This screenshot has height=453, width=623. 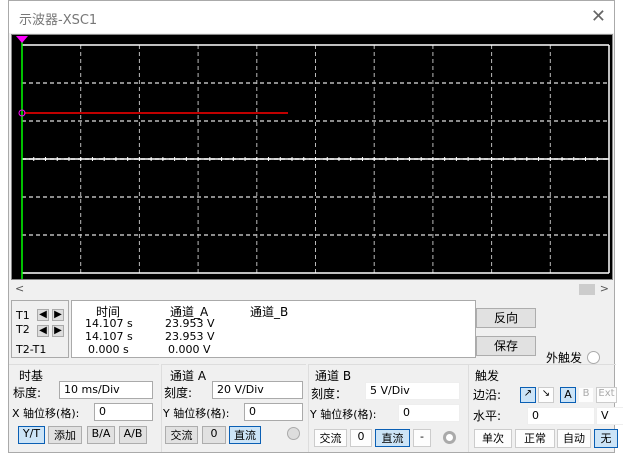 I want to click on t1-label: T1, so click(x=23, y=315).